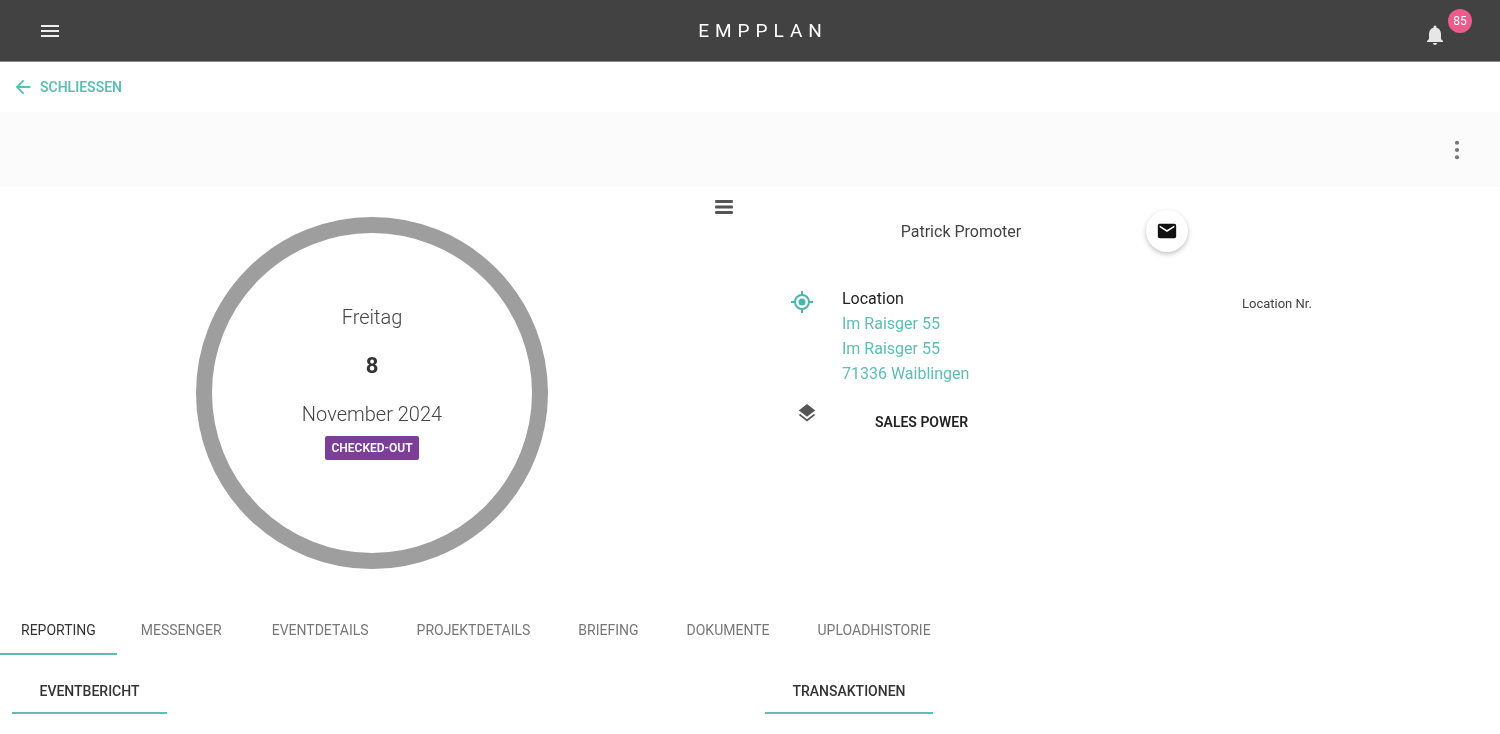  I want to click on location-number-label: Location Nr., so click(1277, 304).